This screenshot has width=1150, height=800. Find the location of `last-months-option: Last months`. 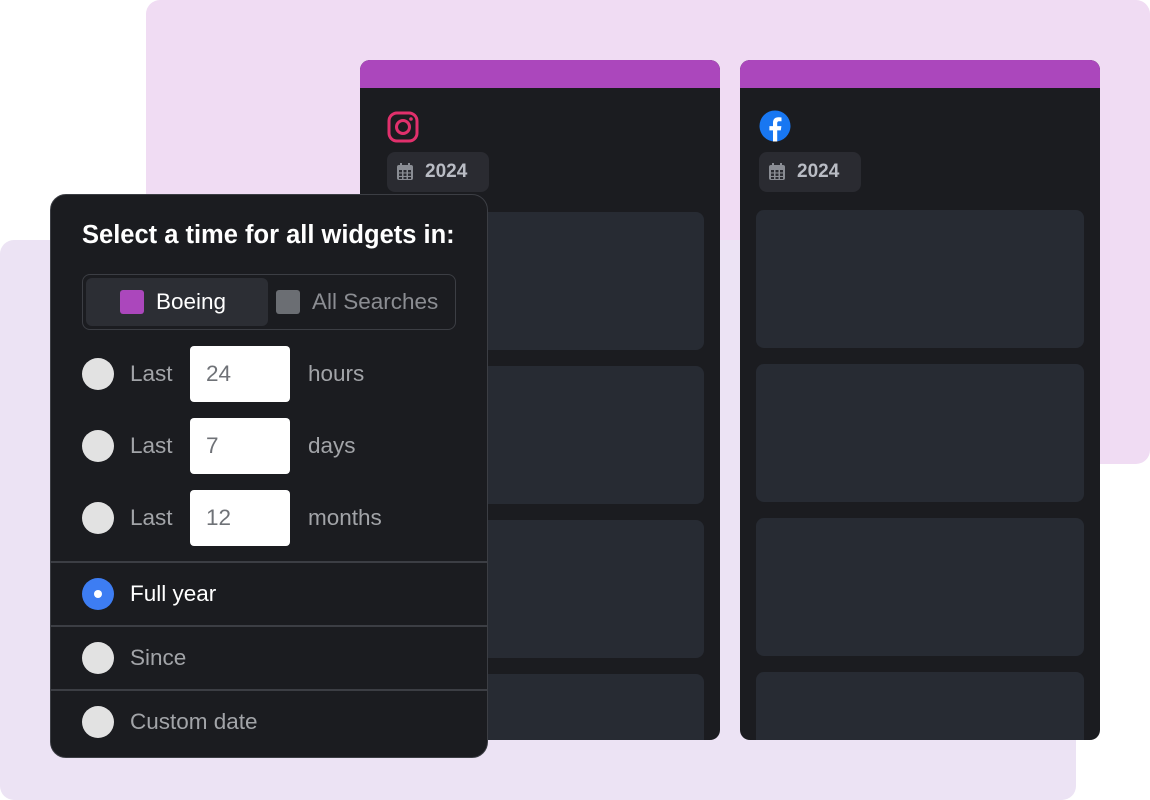

last-months-option: Last months is located at coordinates (232, 518).